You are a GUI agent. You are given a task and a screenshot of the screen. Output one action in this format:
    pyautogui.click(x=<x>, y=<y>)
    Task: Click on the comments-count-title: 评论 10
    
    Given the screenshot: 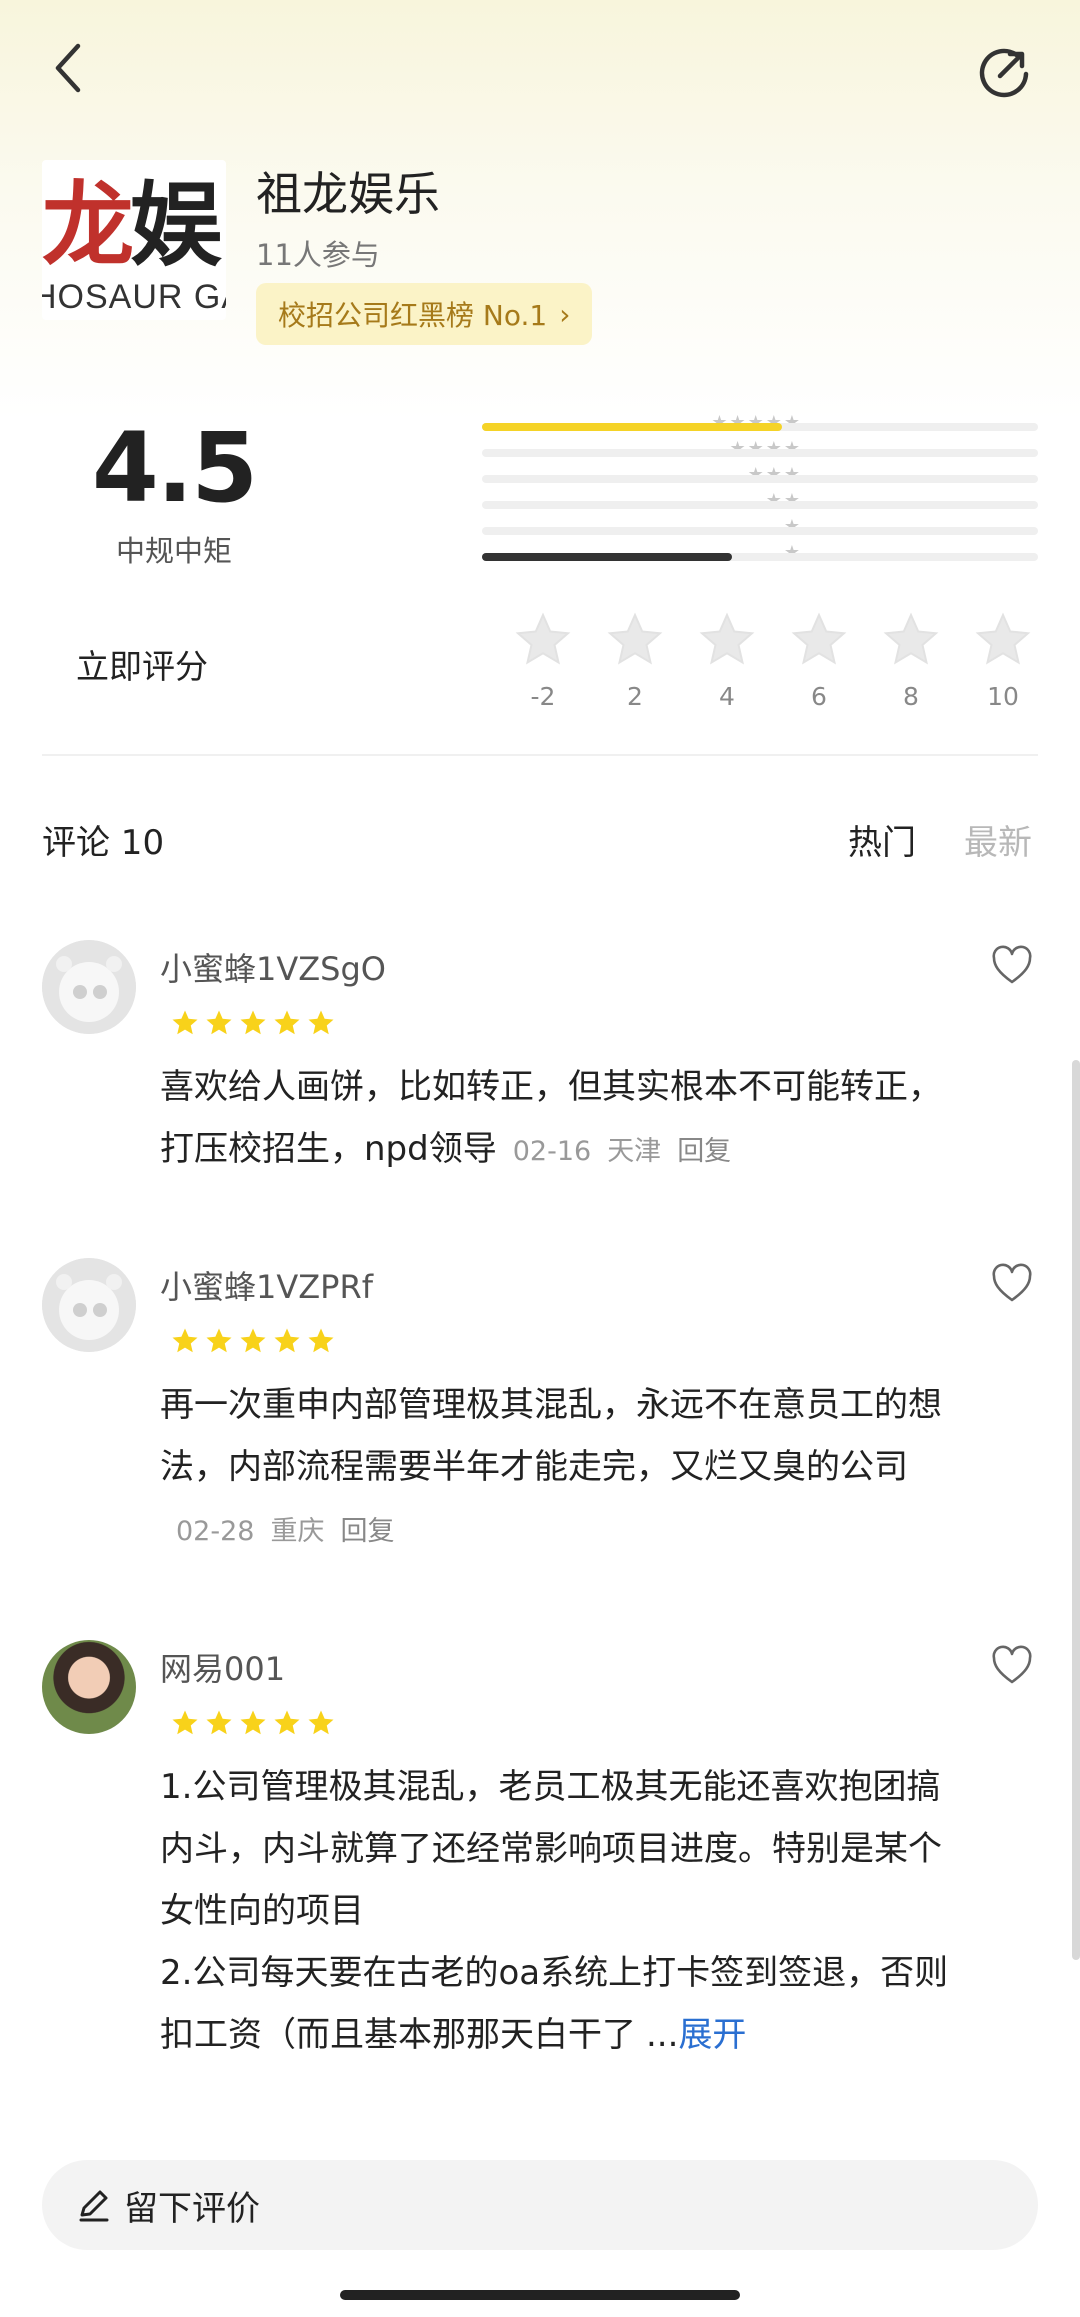 What is the action you would take?
    pyautogui.click(x=103, y=843)
    